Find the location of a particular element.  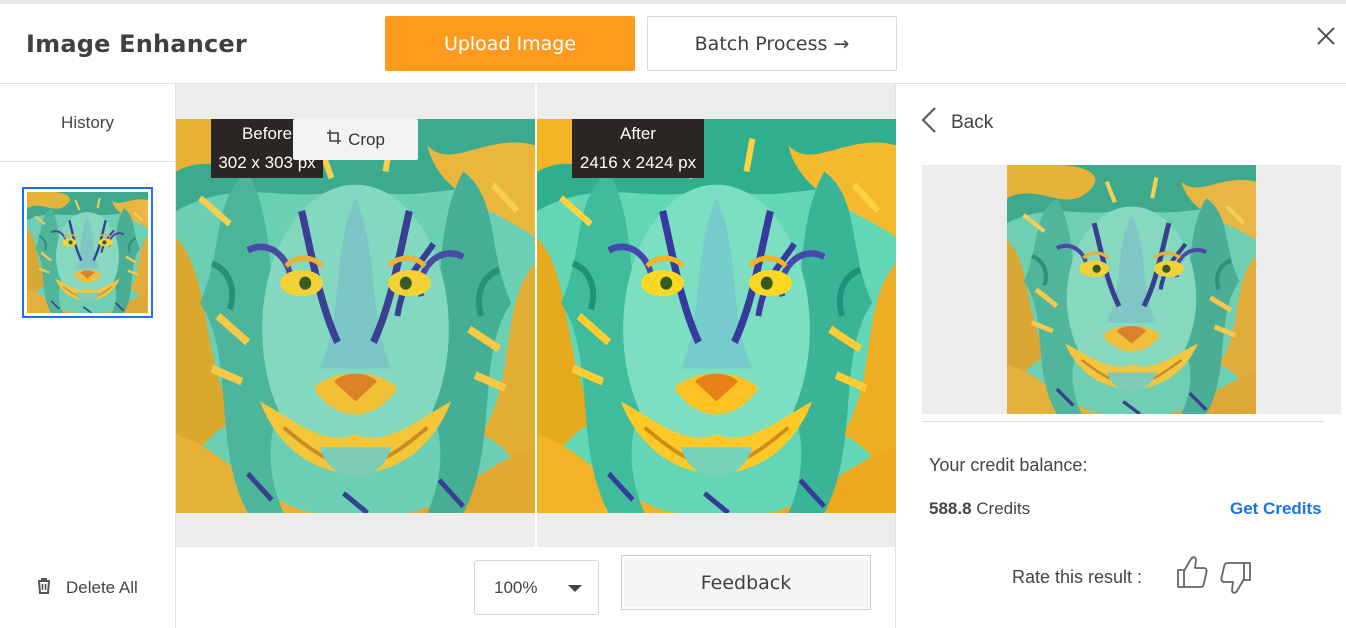

credit-amount: 588.8 is located at coordinates (950, 508).